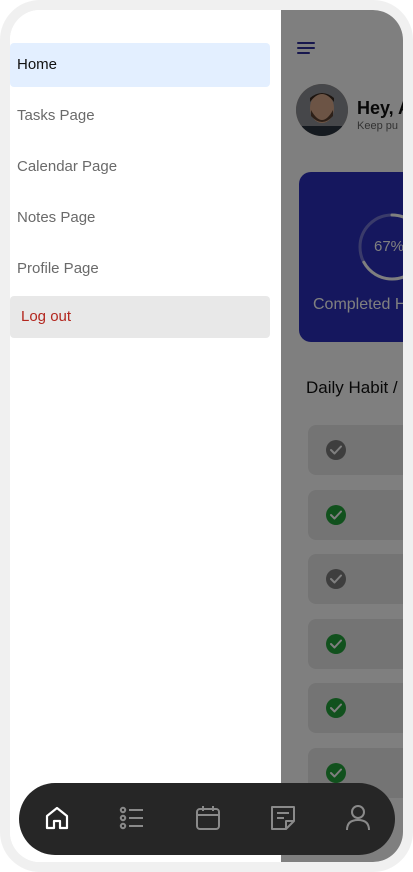 The image size is (413, 872). I want to click on nav-calendar, so click(208, 818).